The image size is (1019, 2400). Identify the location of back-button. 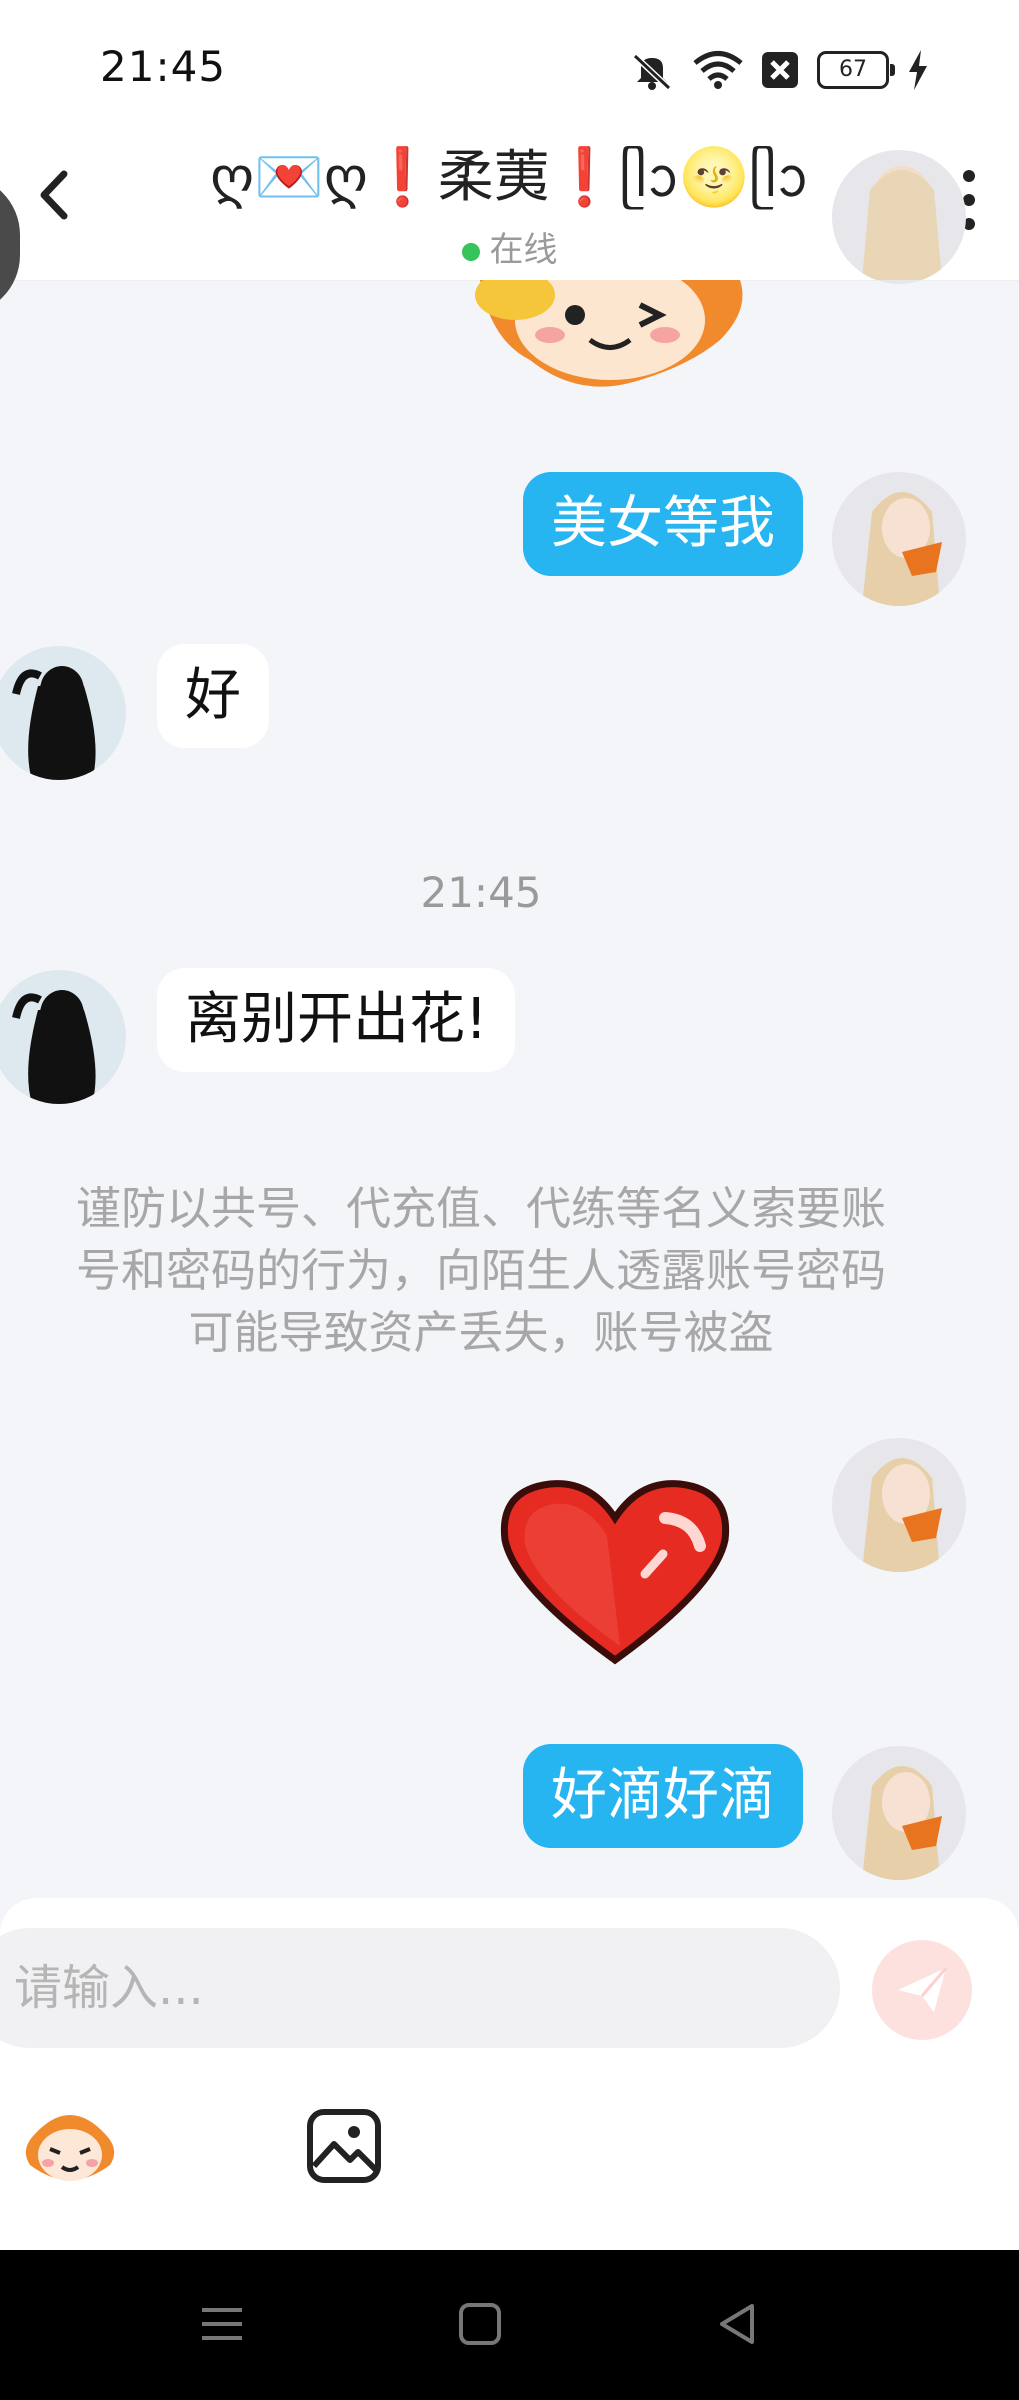
(55, 195).